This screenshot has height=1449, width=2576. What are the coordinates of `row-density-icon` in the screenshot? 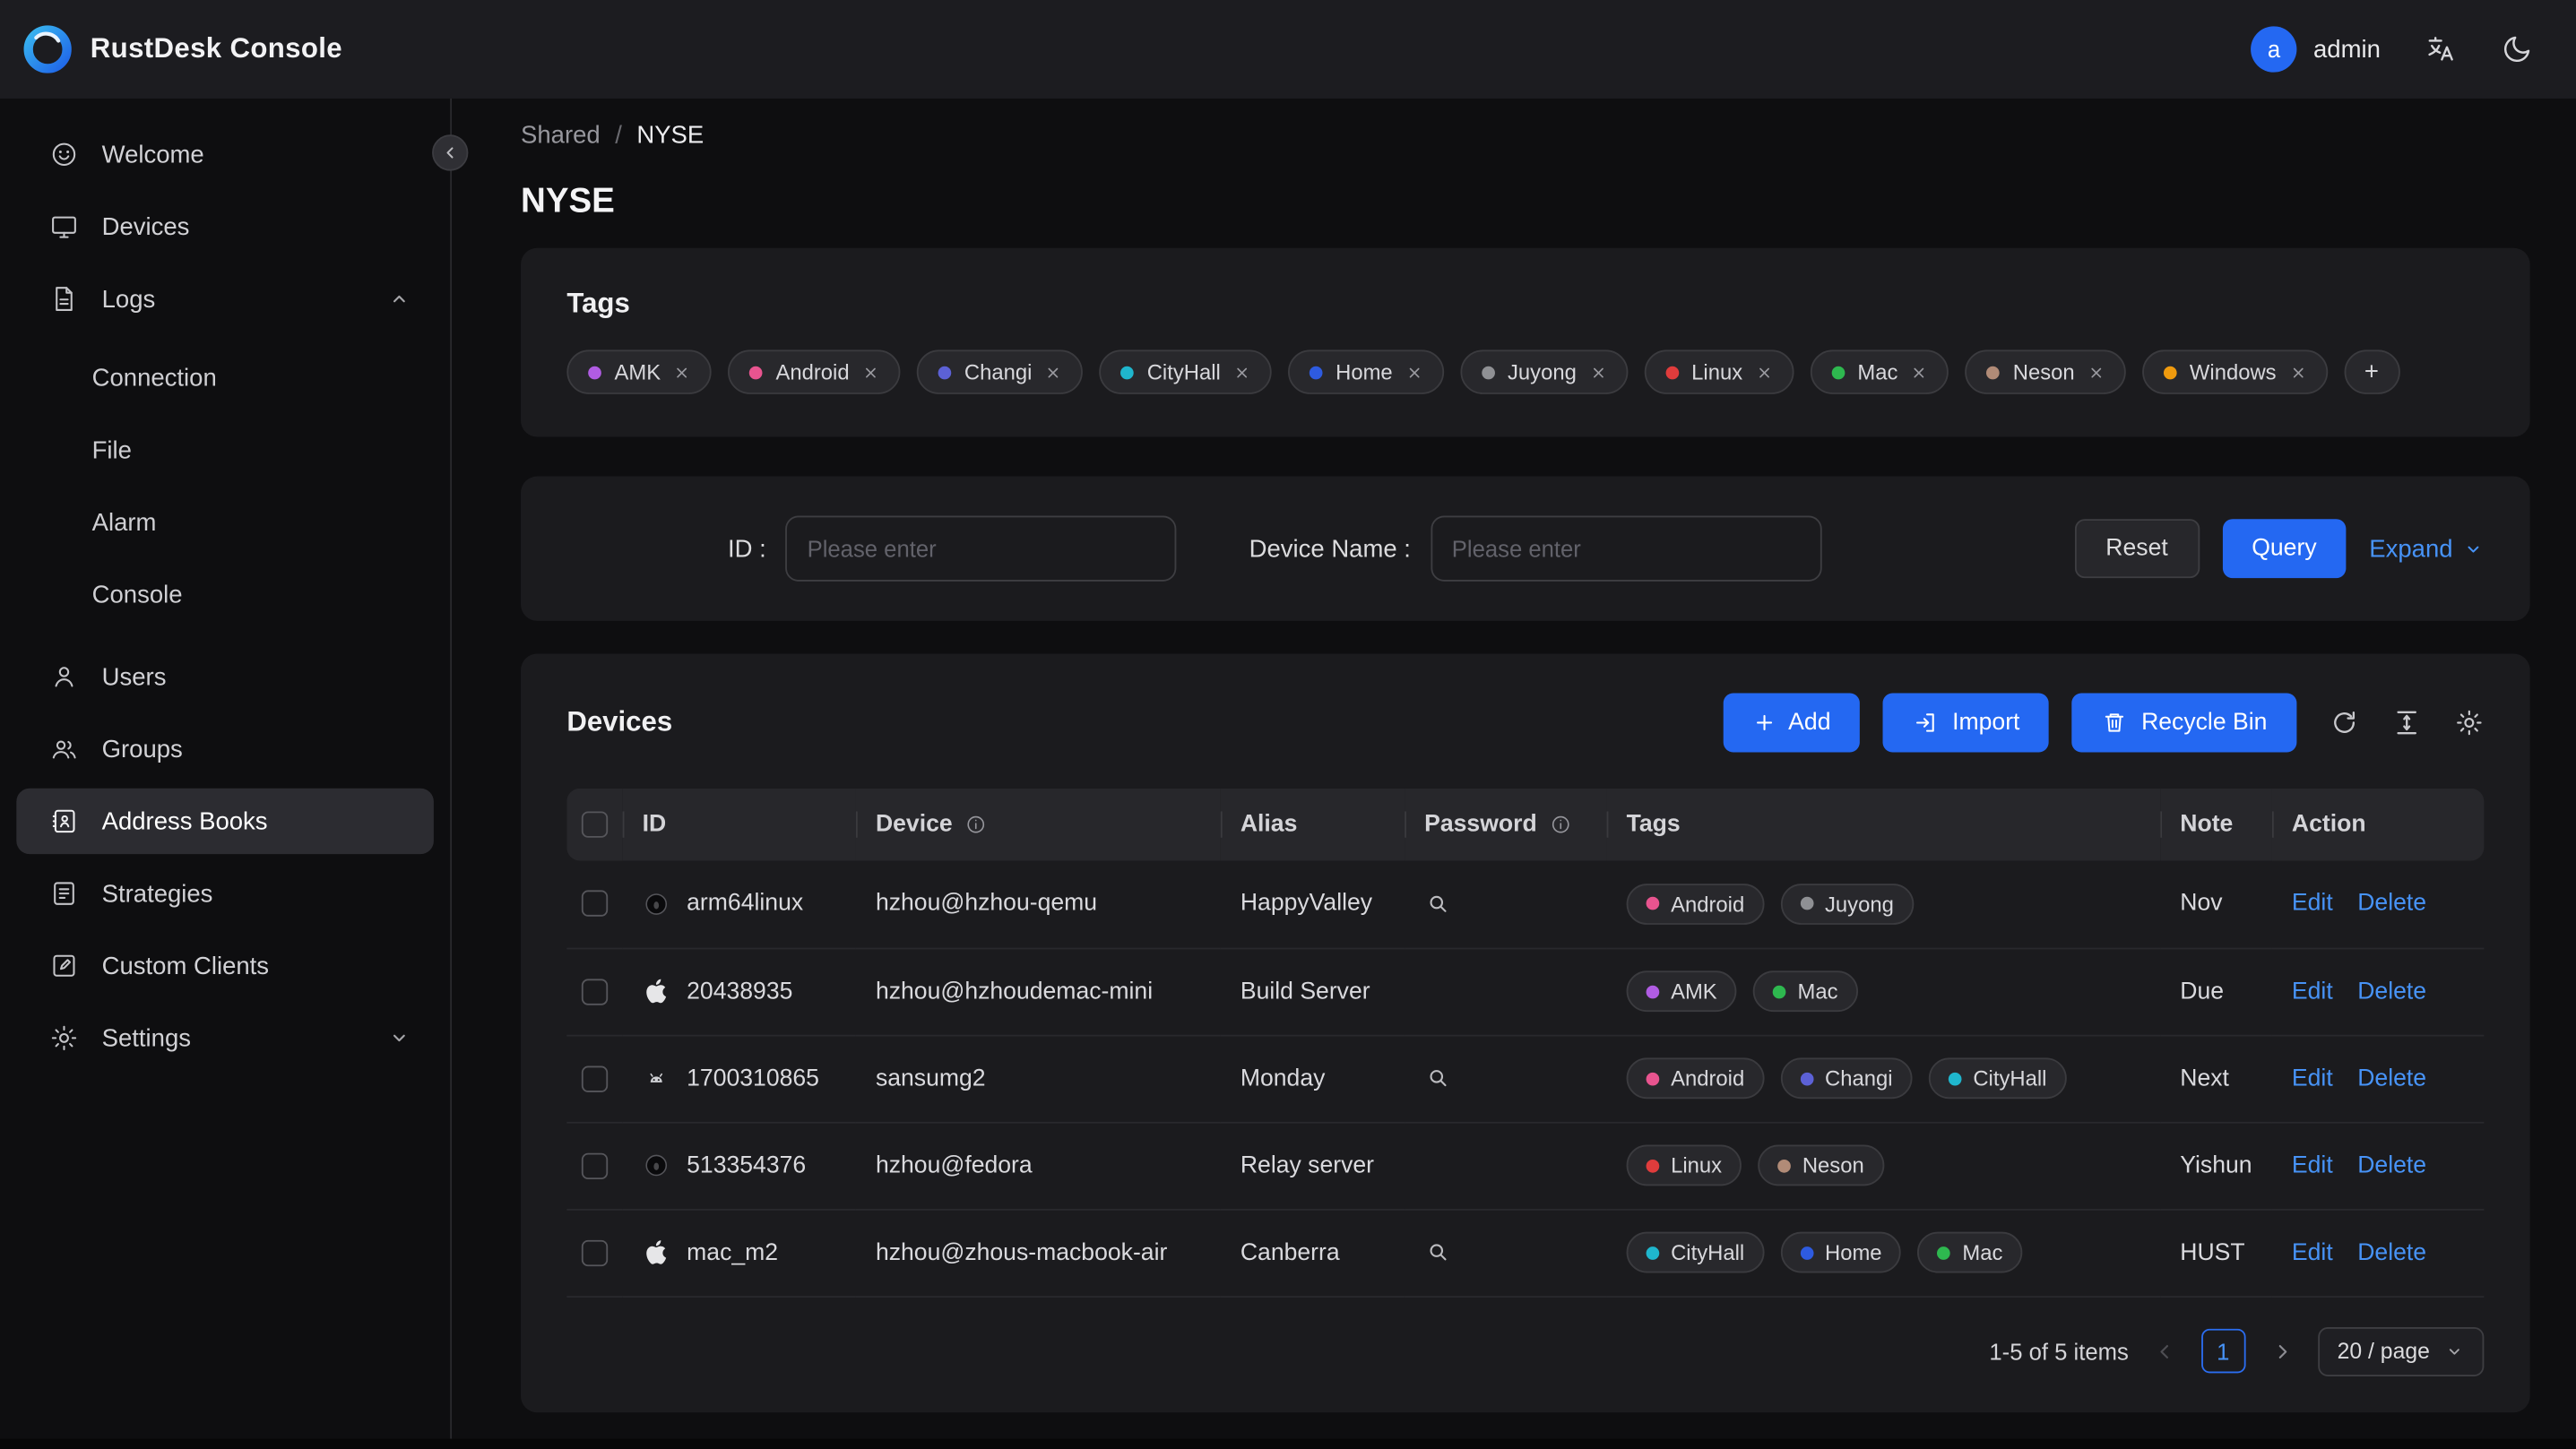 It's located at (2407, 722).